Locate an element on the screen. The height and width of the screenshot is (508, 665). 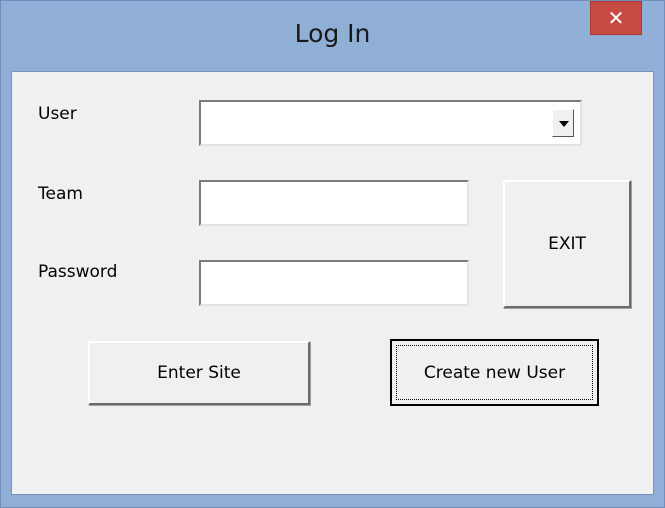
close-button: ✕ is located at coordinates (616, 18).